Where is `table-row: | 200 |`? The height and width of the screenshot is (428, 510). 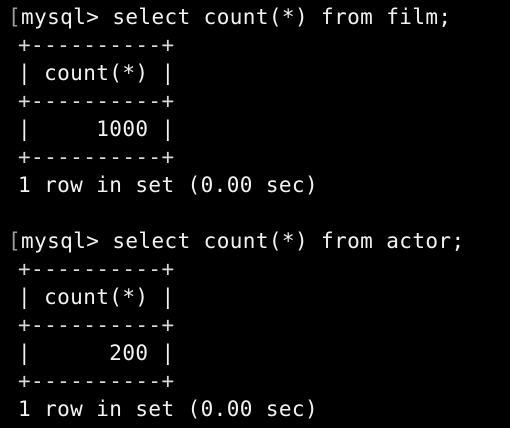
table-row: | 200 | is located at coordinates (96, 353).